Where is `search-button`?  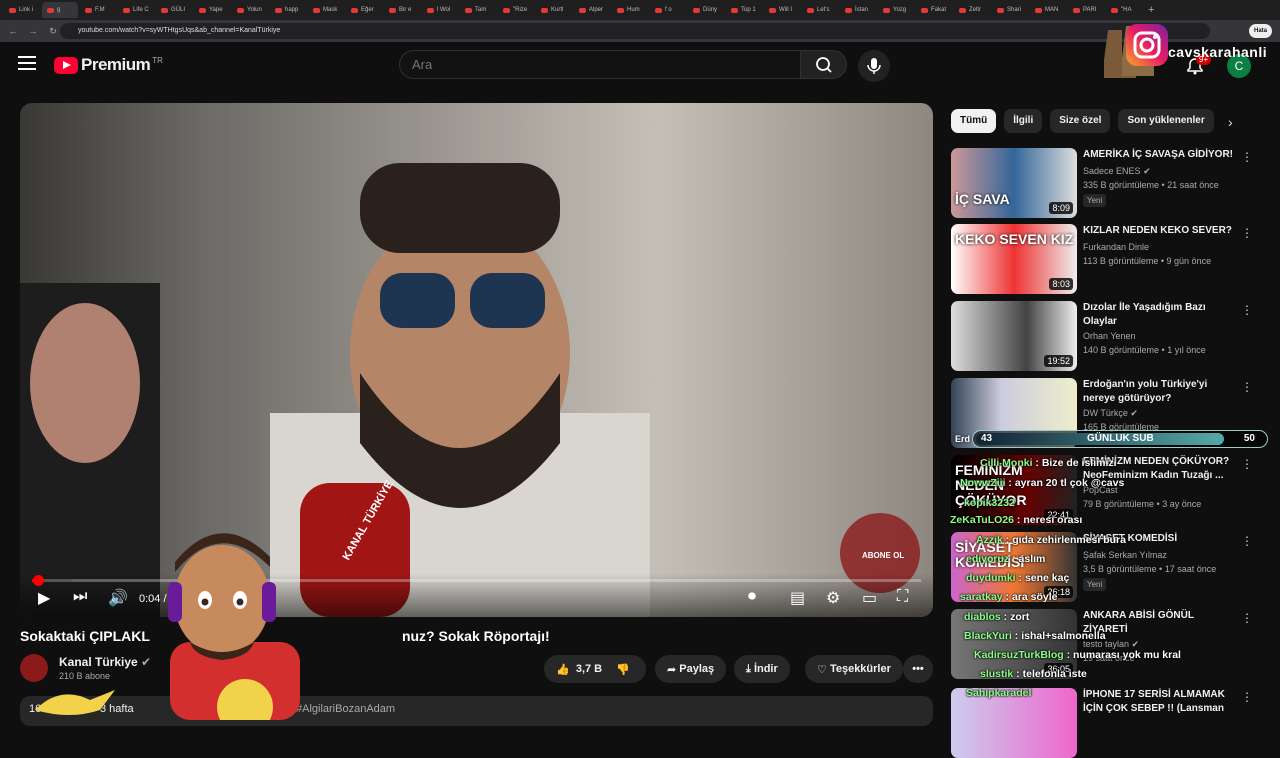 search-button is located at coordinates (823, 64).